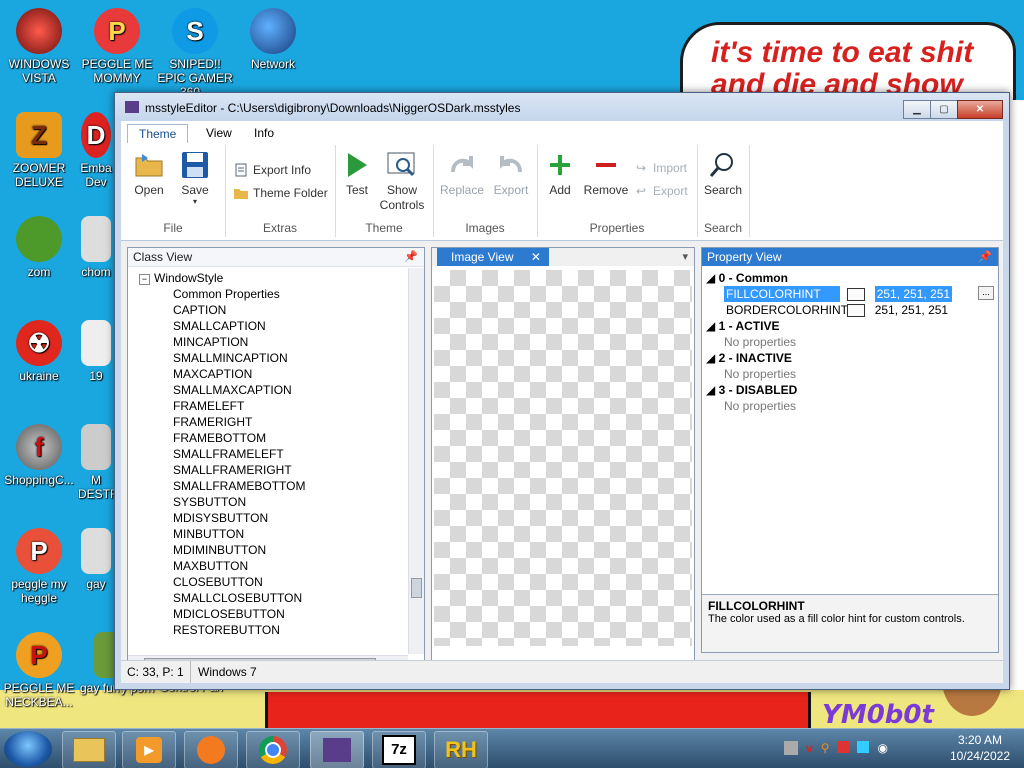  I want to click on class-view-vertical-scrollbar, so click(416, 461).